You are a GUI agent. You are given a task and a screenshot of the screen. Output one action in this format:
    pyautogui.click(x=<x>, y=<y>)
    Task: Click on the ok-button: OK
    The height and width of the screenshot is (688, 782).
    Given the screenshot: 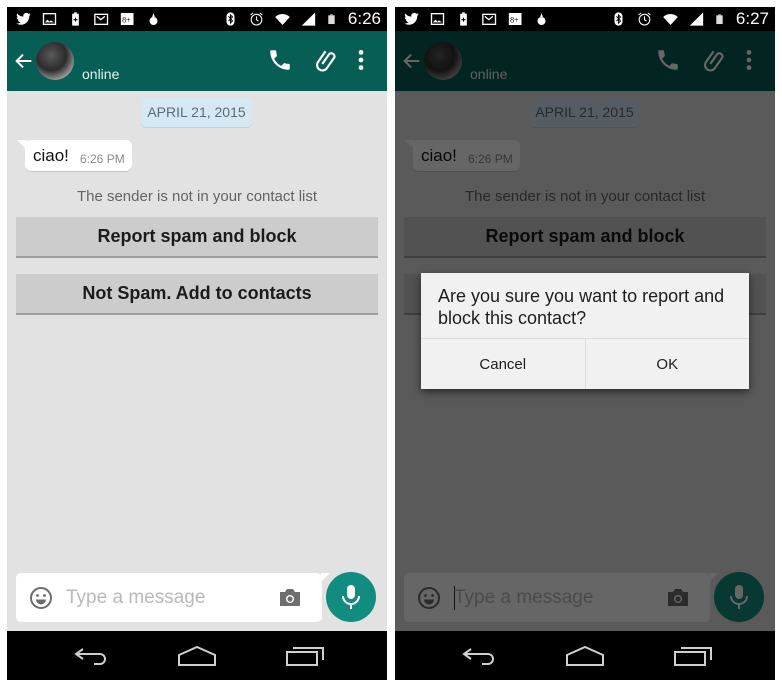 What is the action you would take?
    pyautogui.click(x=667, y=364)
    